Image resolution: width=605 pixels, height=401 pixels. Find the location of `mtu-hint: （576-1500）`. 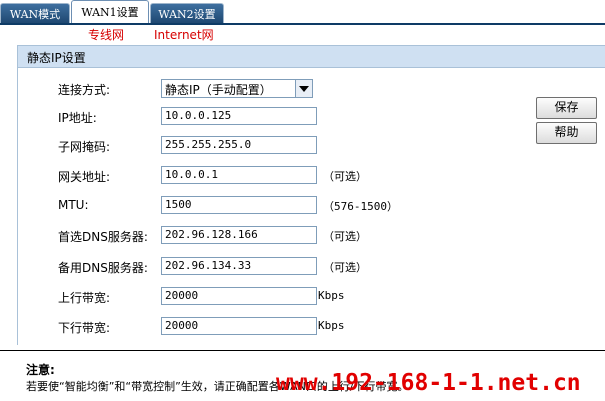

mtu-hint: （576-1500） is located at coordinates (360, 206).